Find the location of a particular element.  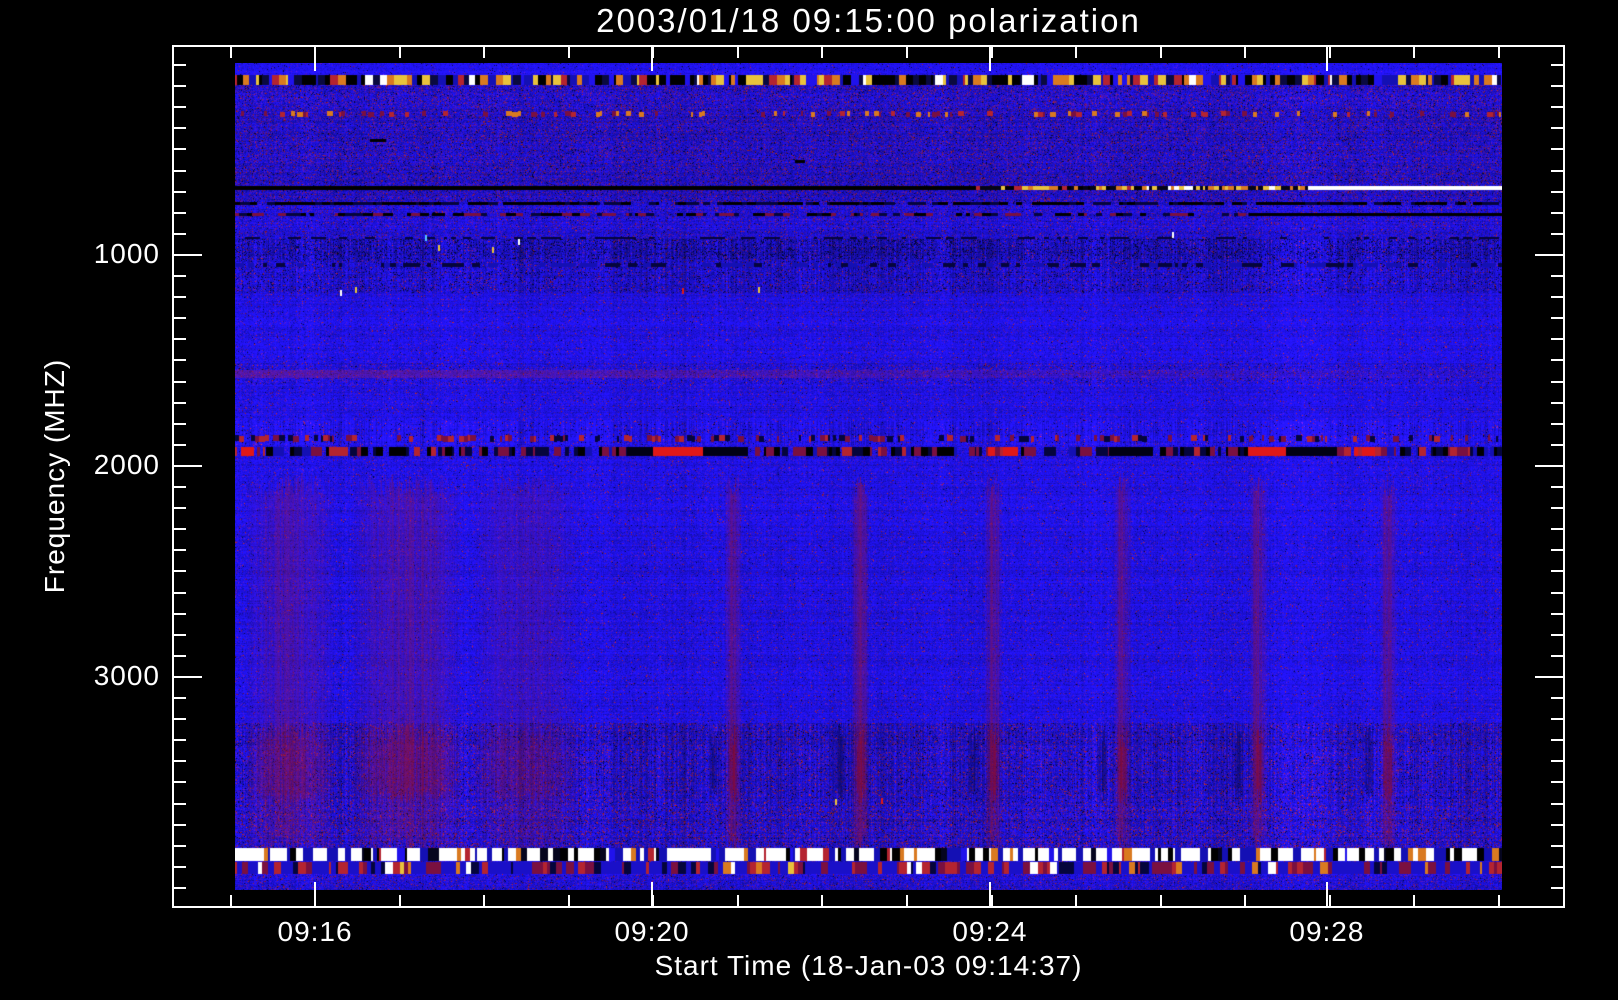

x-axis-label: Start Time (18-Jan-03 09:14:37) is located at coordinates (868, 965).